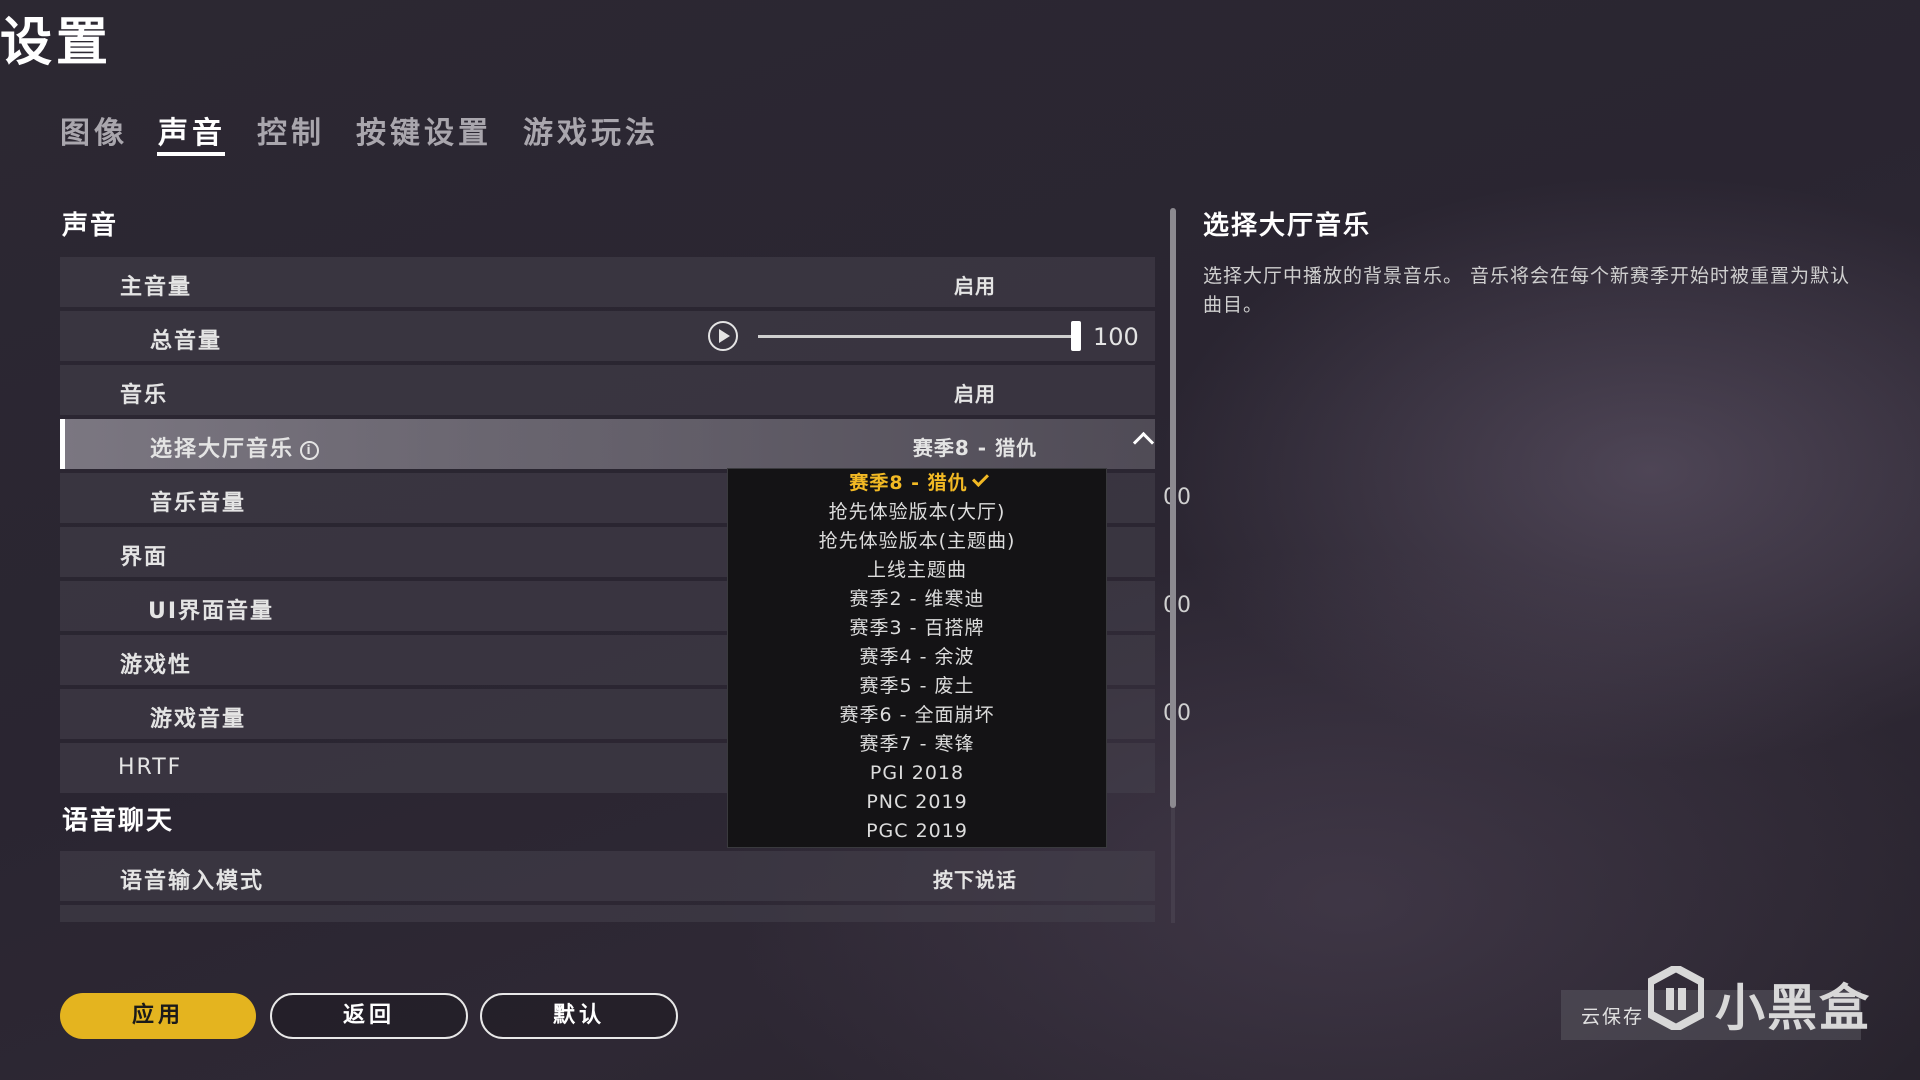 The width and height of the screenshot is (1920, 1080). Describe the element at coordinates (975, 448) in the screenshot. I see `setting-value: 赛季8 - 猎仇` at that location.